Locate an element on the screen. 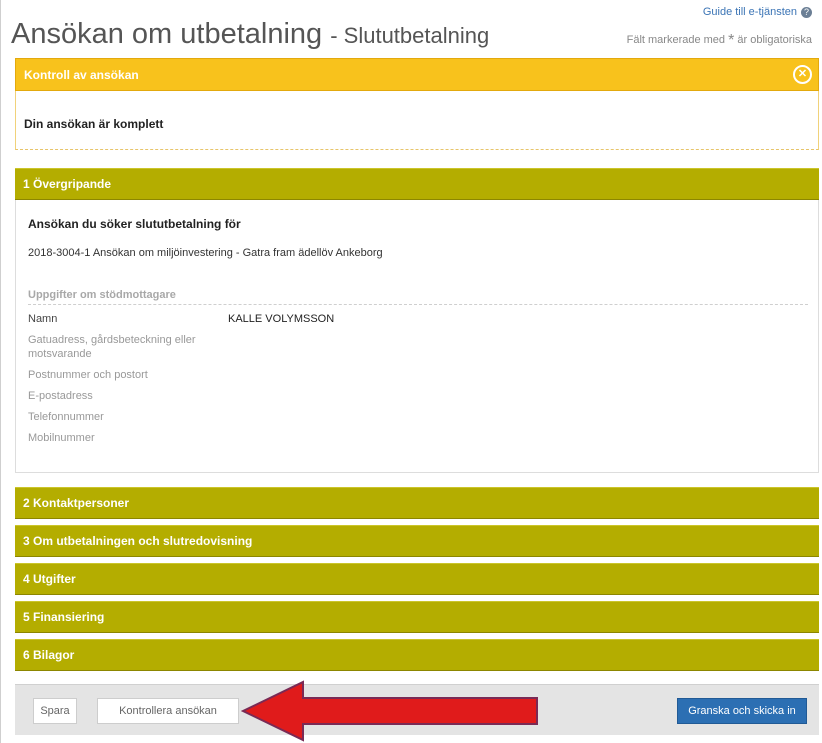  field-row-phone: Telefonnummer is located at coordinates (418, 417).